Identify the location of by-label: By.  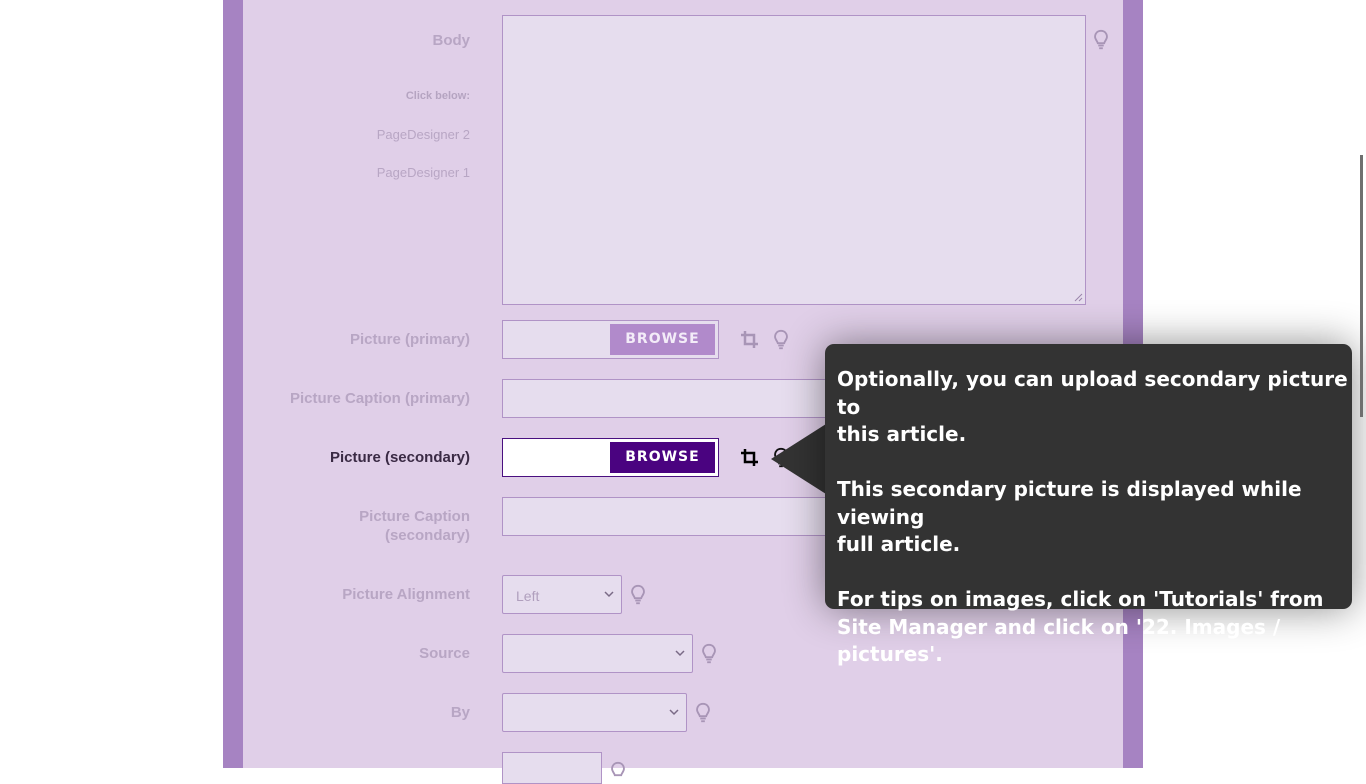
(460, 712).